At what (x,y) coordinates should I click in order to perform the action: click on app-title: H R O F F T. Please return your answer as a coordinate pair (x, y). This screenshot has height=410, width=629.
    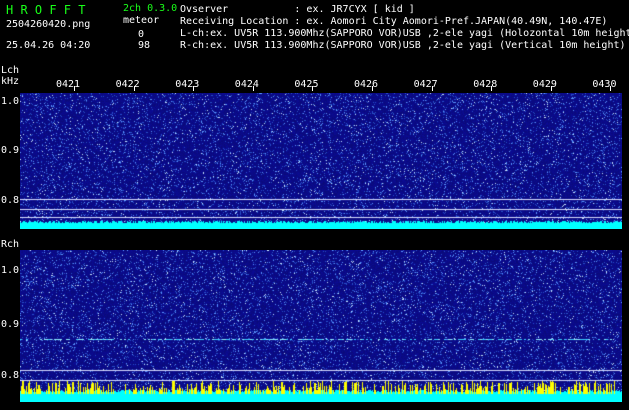
    Looking at the image, I should click on (46, 10).